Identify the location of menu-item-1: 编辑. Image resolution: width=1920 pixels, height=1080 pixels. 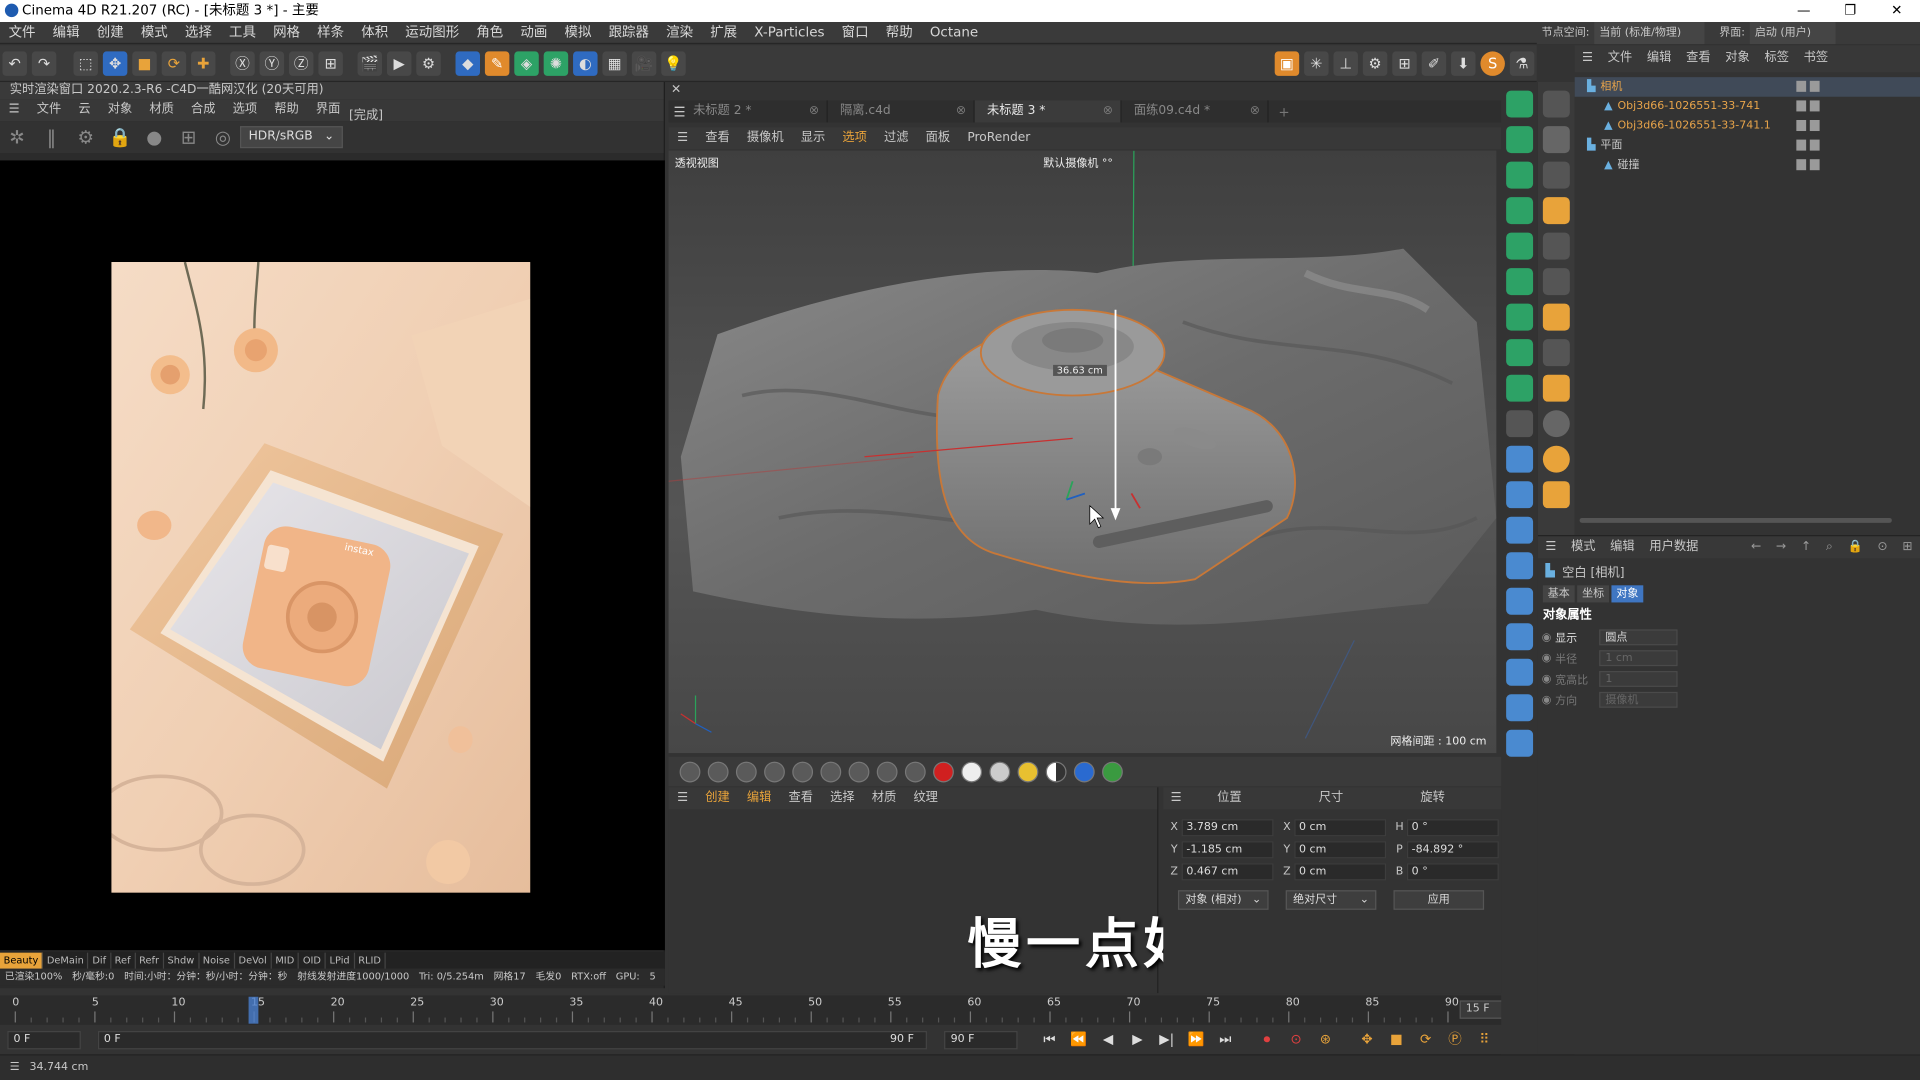
(66, 32).